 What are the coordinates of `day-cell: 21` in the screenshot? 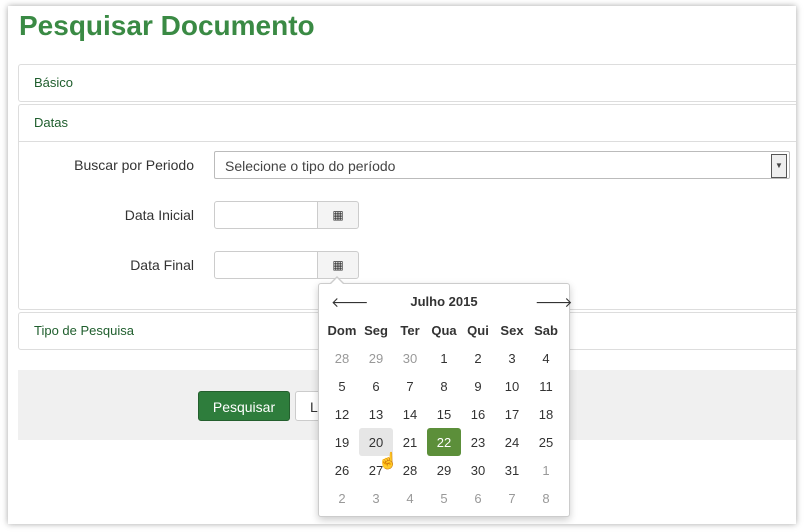 It's located at (410, 442).